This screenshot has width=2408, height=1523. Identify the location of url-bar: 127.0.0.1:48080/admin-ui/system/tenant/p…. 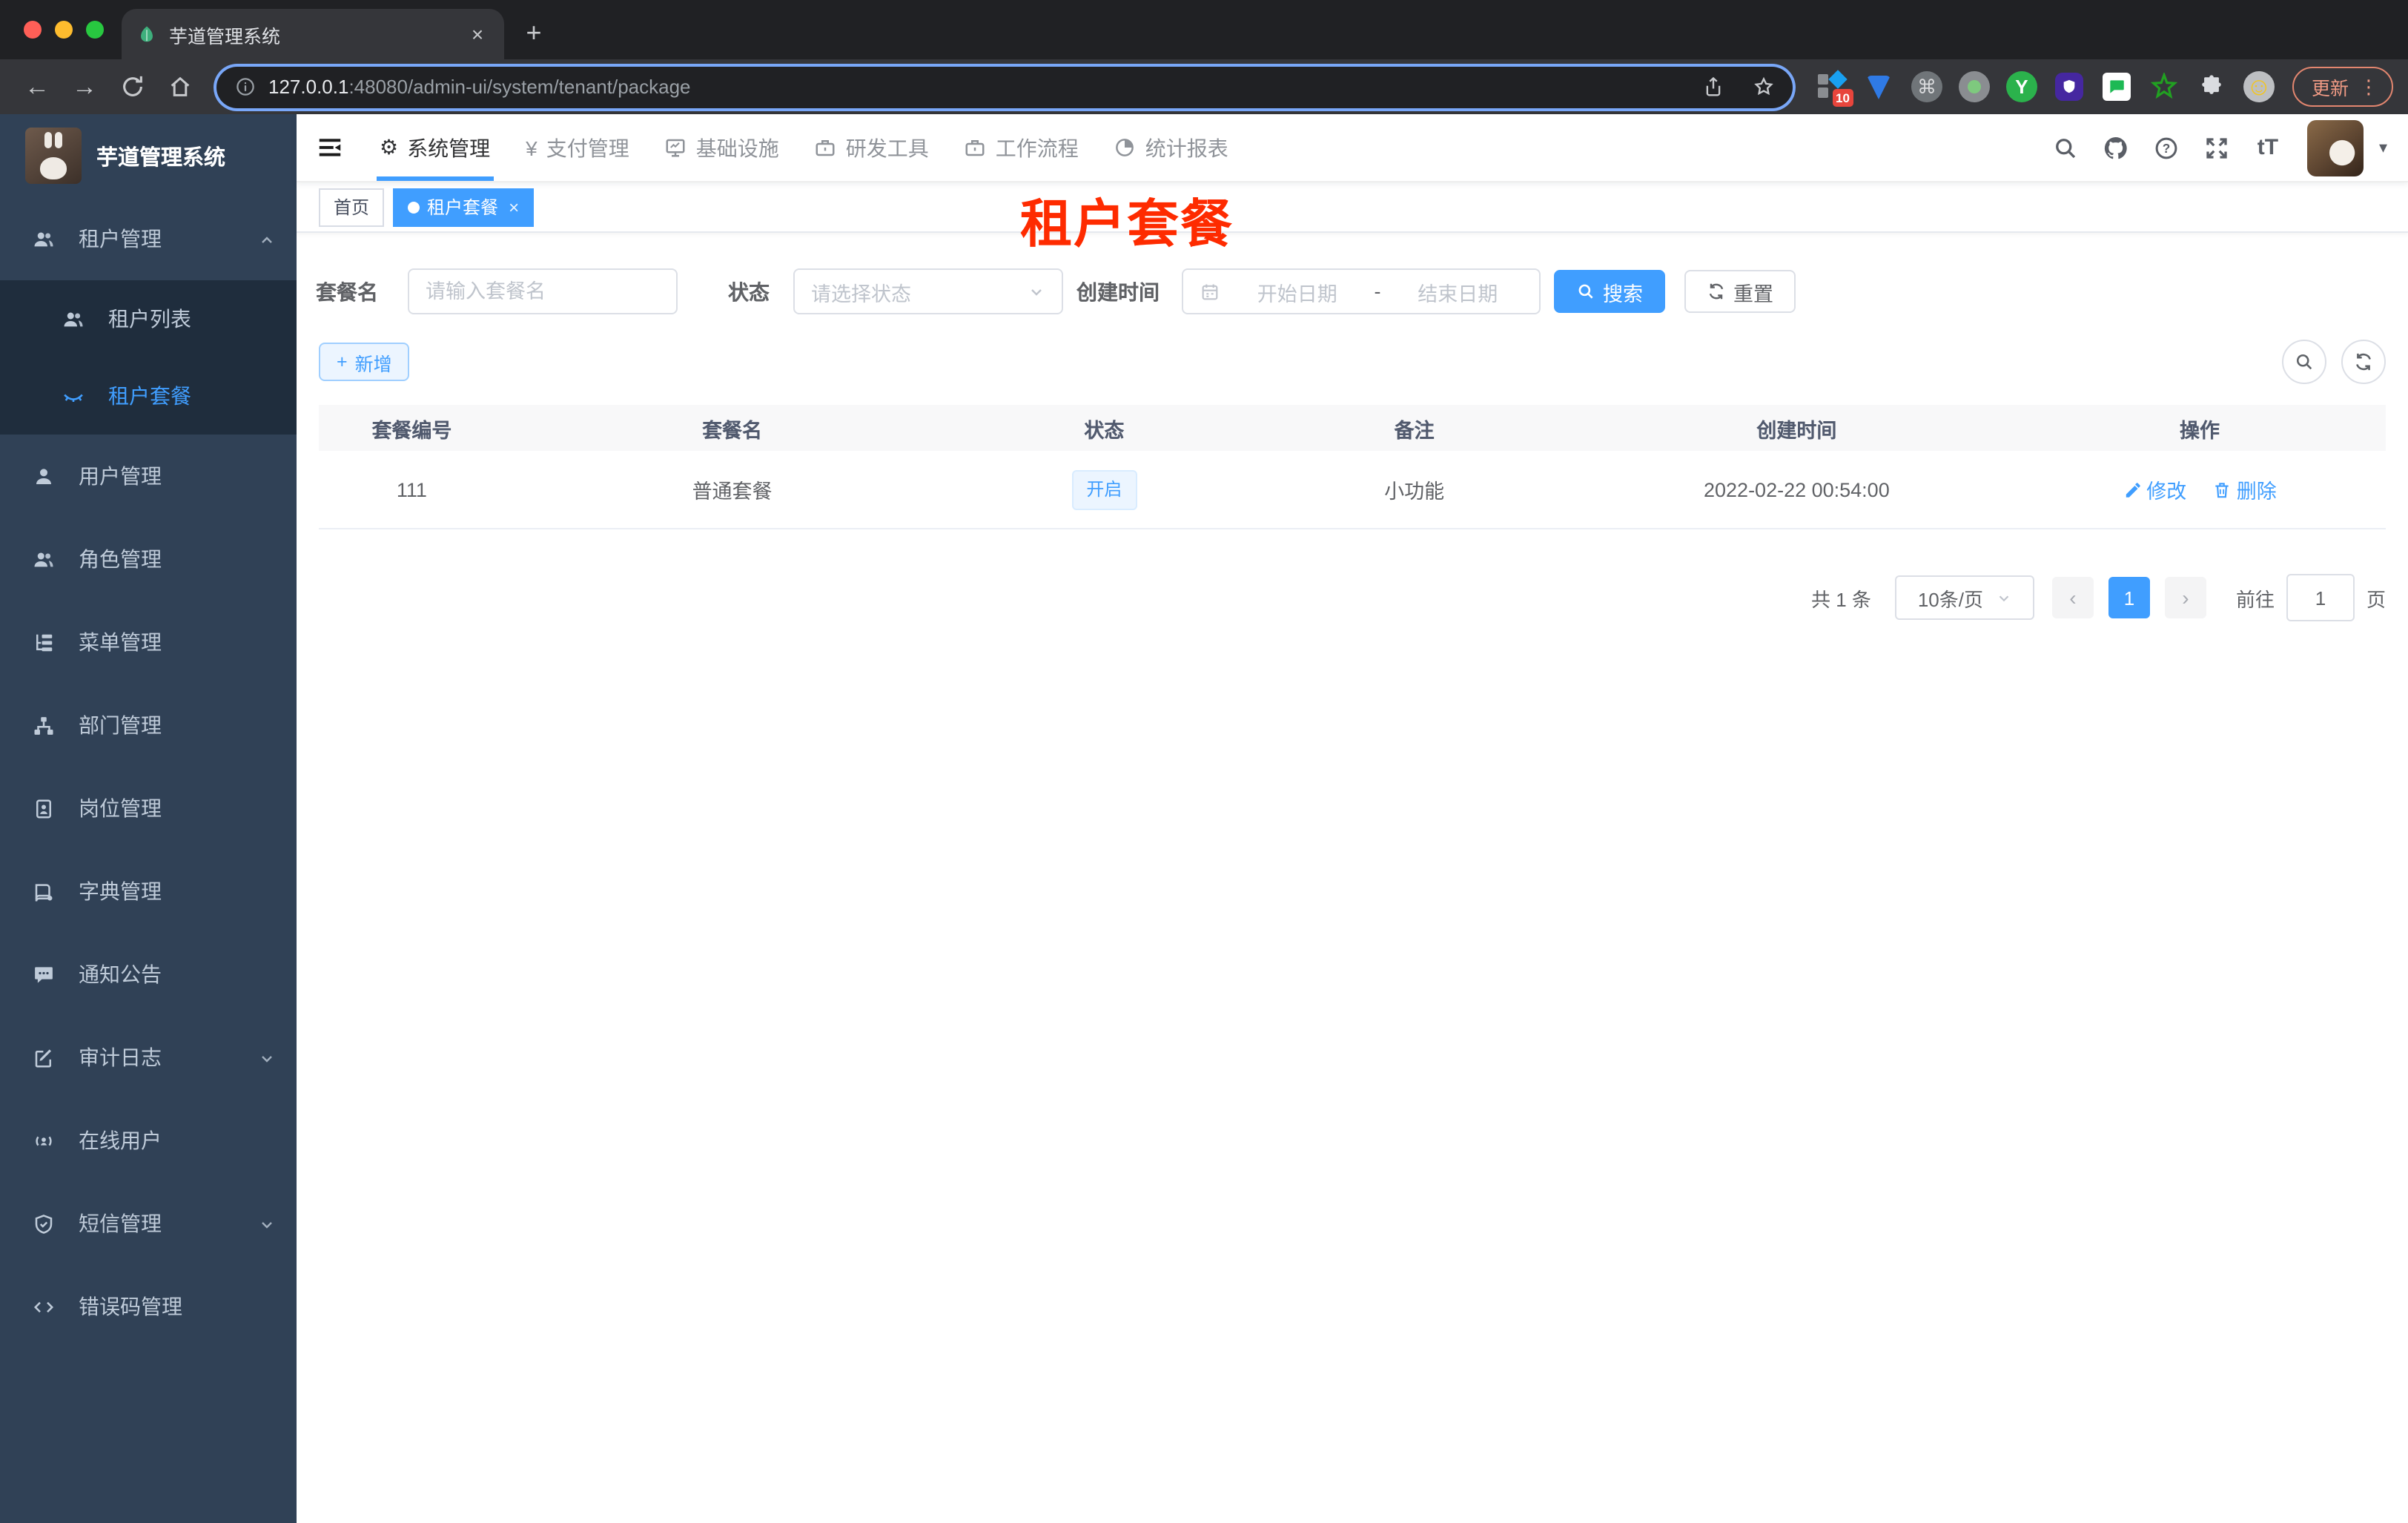
(1005, 87).